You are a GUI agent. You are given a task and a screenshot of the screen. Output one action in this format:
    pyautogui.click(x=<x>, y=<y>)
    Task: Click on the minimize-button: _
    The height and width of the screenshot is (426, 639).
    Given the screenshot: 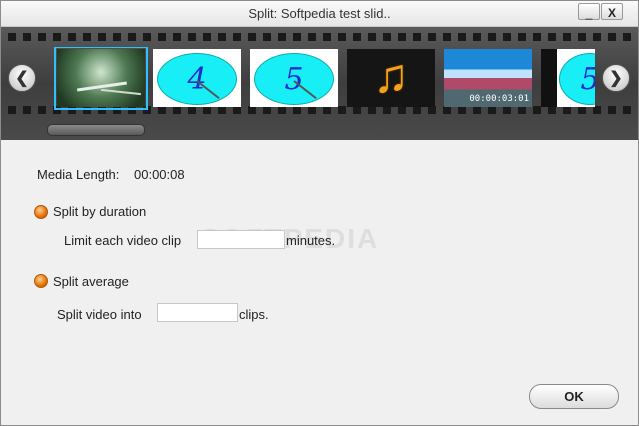 What is the action you would take?
    pyautogui.click(x=589, y=11)
    